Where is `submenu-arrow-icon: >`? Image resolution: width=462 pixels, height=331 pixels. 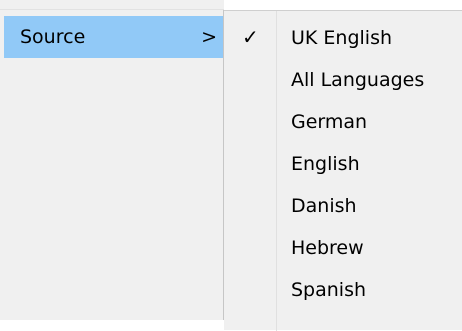 submenu-arrow-icon: > is located at coordinates (209, 37).